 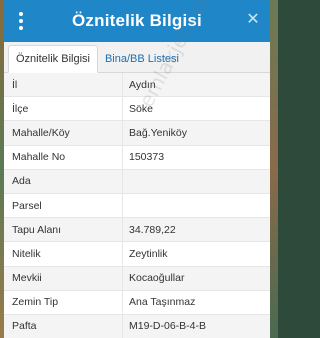 I want to click on row-value: Aydın, so click(x=196, y=85).